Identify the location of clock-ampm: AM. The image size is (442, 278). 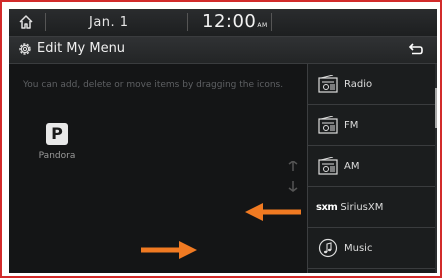
(262, 25).